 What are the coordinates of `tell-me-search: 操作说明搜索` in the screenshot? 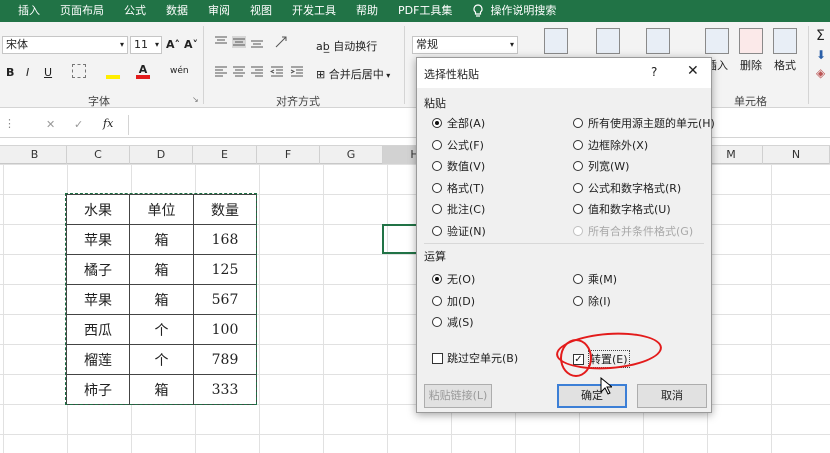 It's located at (514, 11).